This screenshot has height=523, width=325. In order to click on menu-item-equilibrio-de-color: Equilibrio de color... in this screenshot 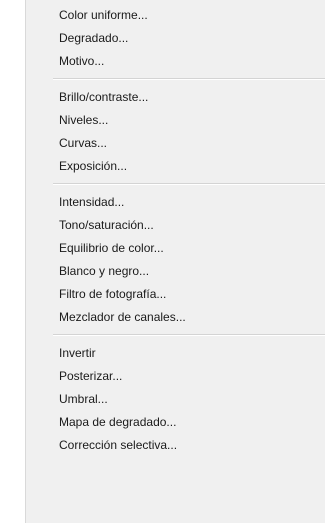, I will do `click(175, 248)`.